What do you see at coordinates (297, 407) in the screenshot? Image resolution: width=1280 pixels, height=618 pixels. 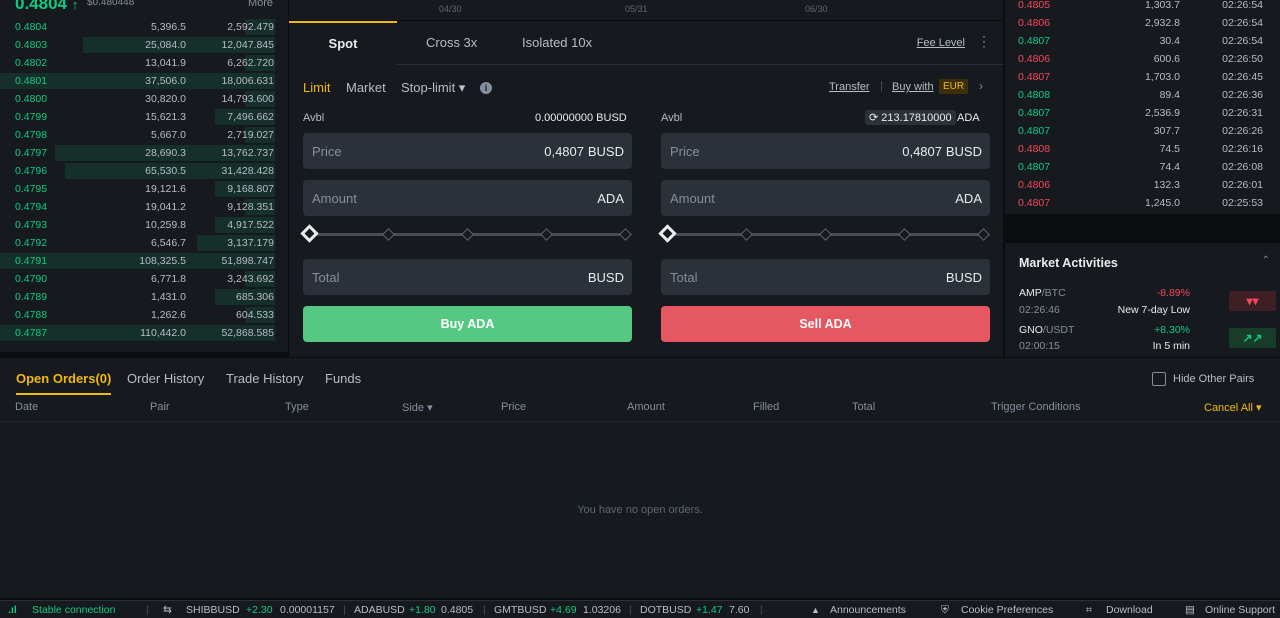 I see `col-type: Type` at bounding box center [297, 407].